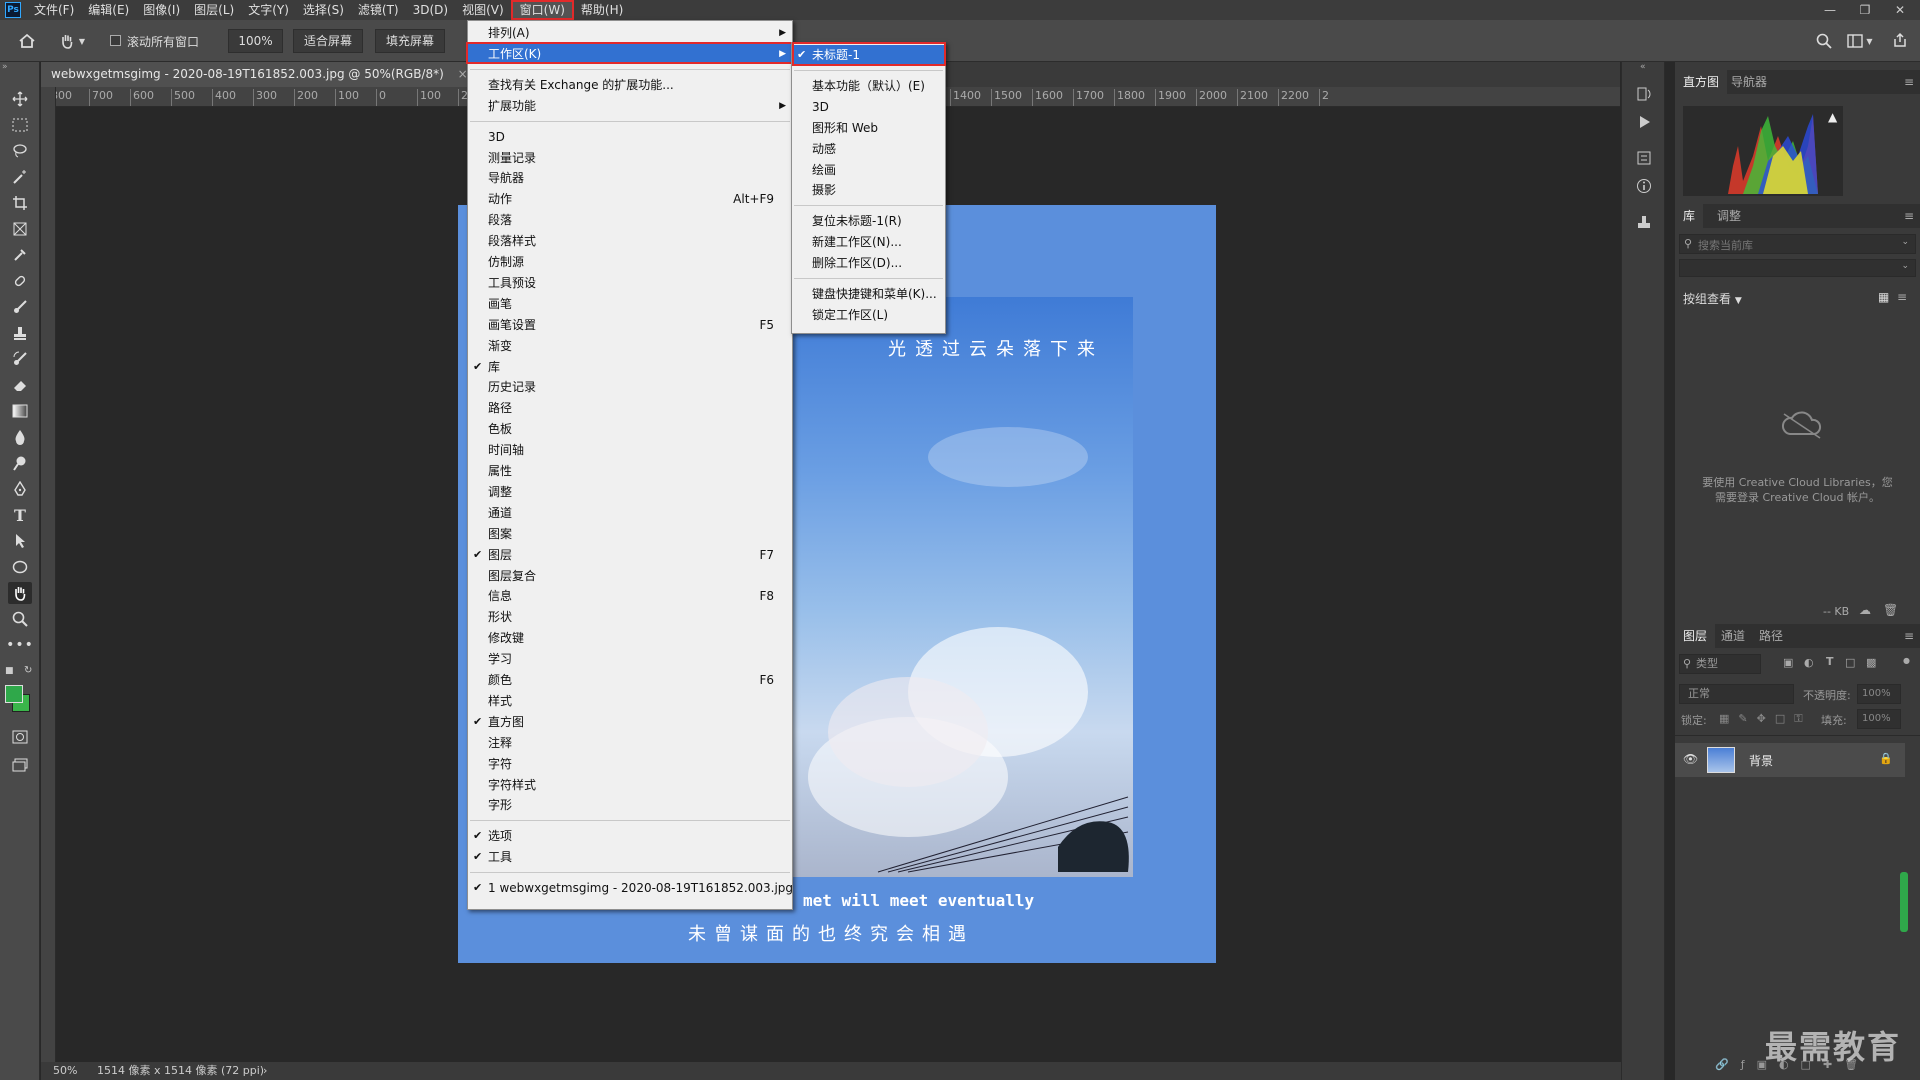 Image resolution: width=1920 pixels, height=1080 pixels. I want to click on panel-menu-icon: ≡, so click(1909, 82).